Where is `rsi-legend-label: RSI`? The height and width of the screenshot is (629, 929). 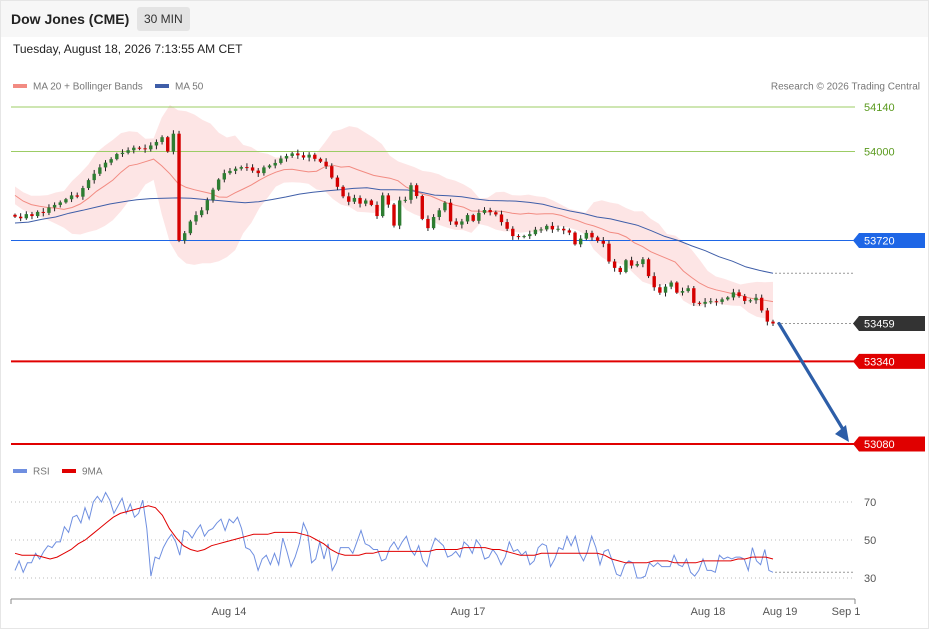 rsi-legend-label: RSI is located at coordinates (41, 472).